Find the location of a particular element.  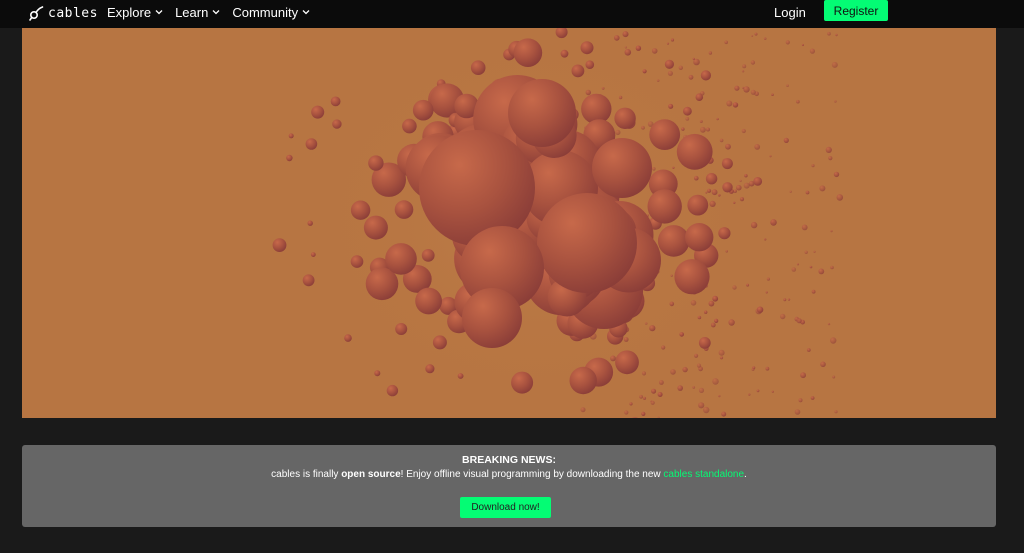

nav-community: Community is located at coordinates (271, 12).